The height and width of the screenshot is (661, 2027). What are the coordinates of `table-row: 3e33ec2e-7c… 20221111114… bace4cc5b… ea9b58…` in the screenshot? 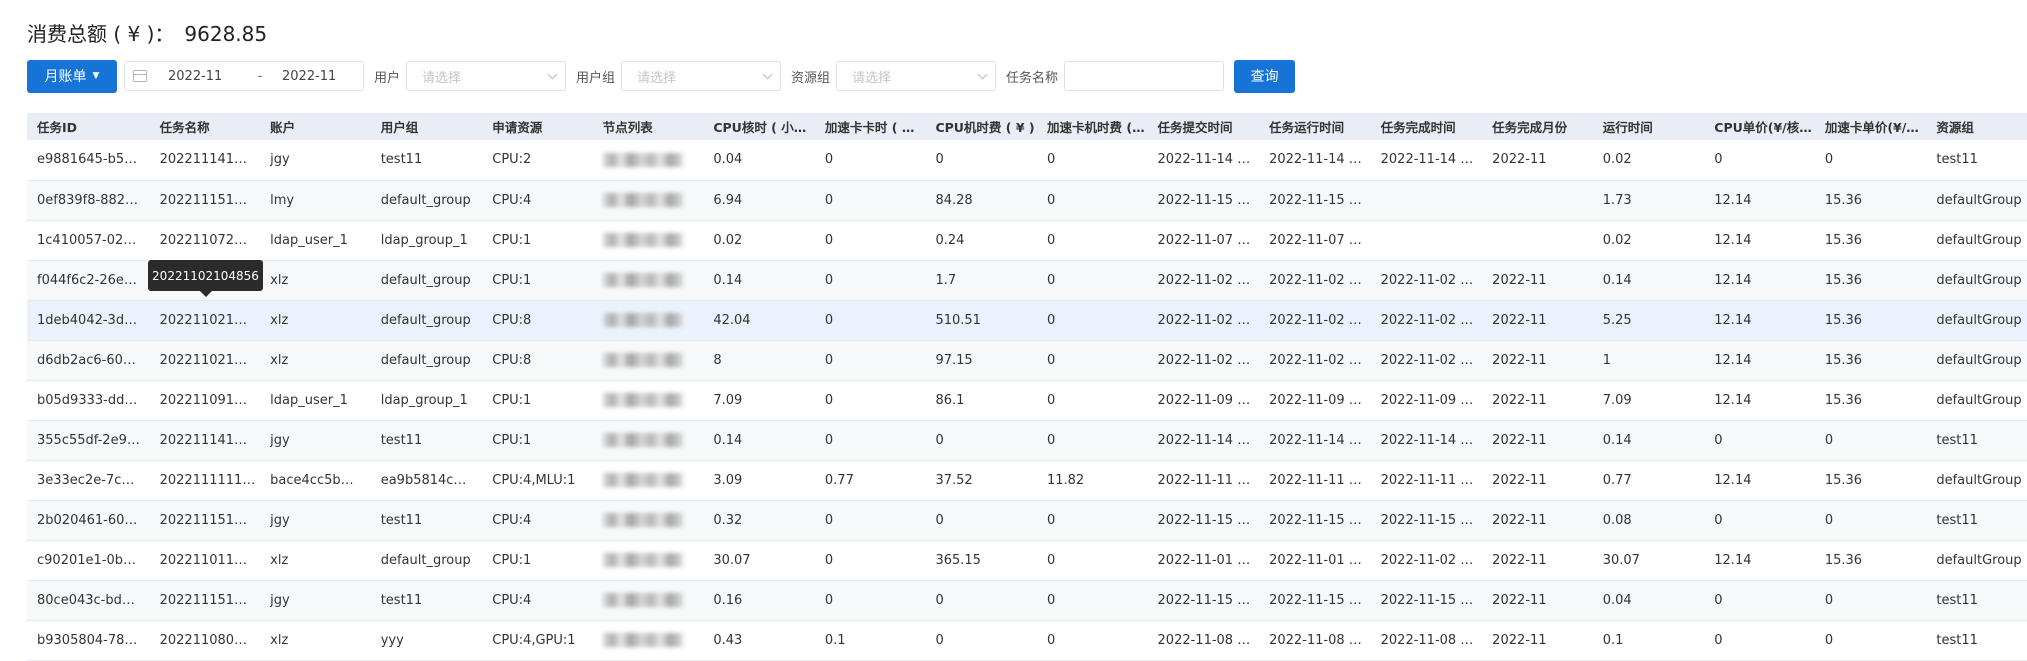 It's located at (1027, 480).